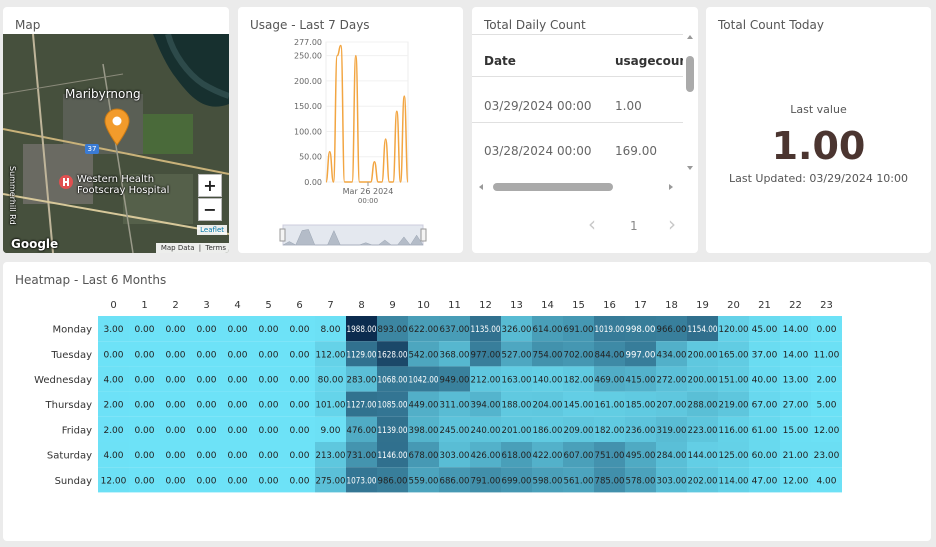  Describe the element at coordinates (826, 305) in the screenshot. I see `hour-label: 23` at that location.